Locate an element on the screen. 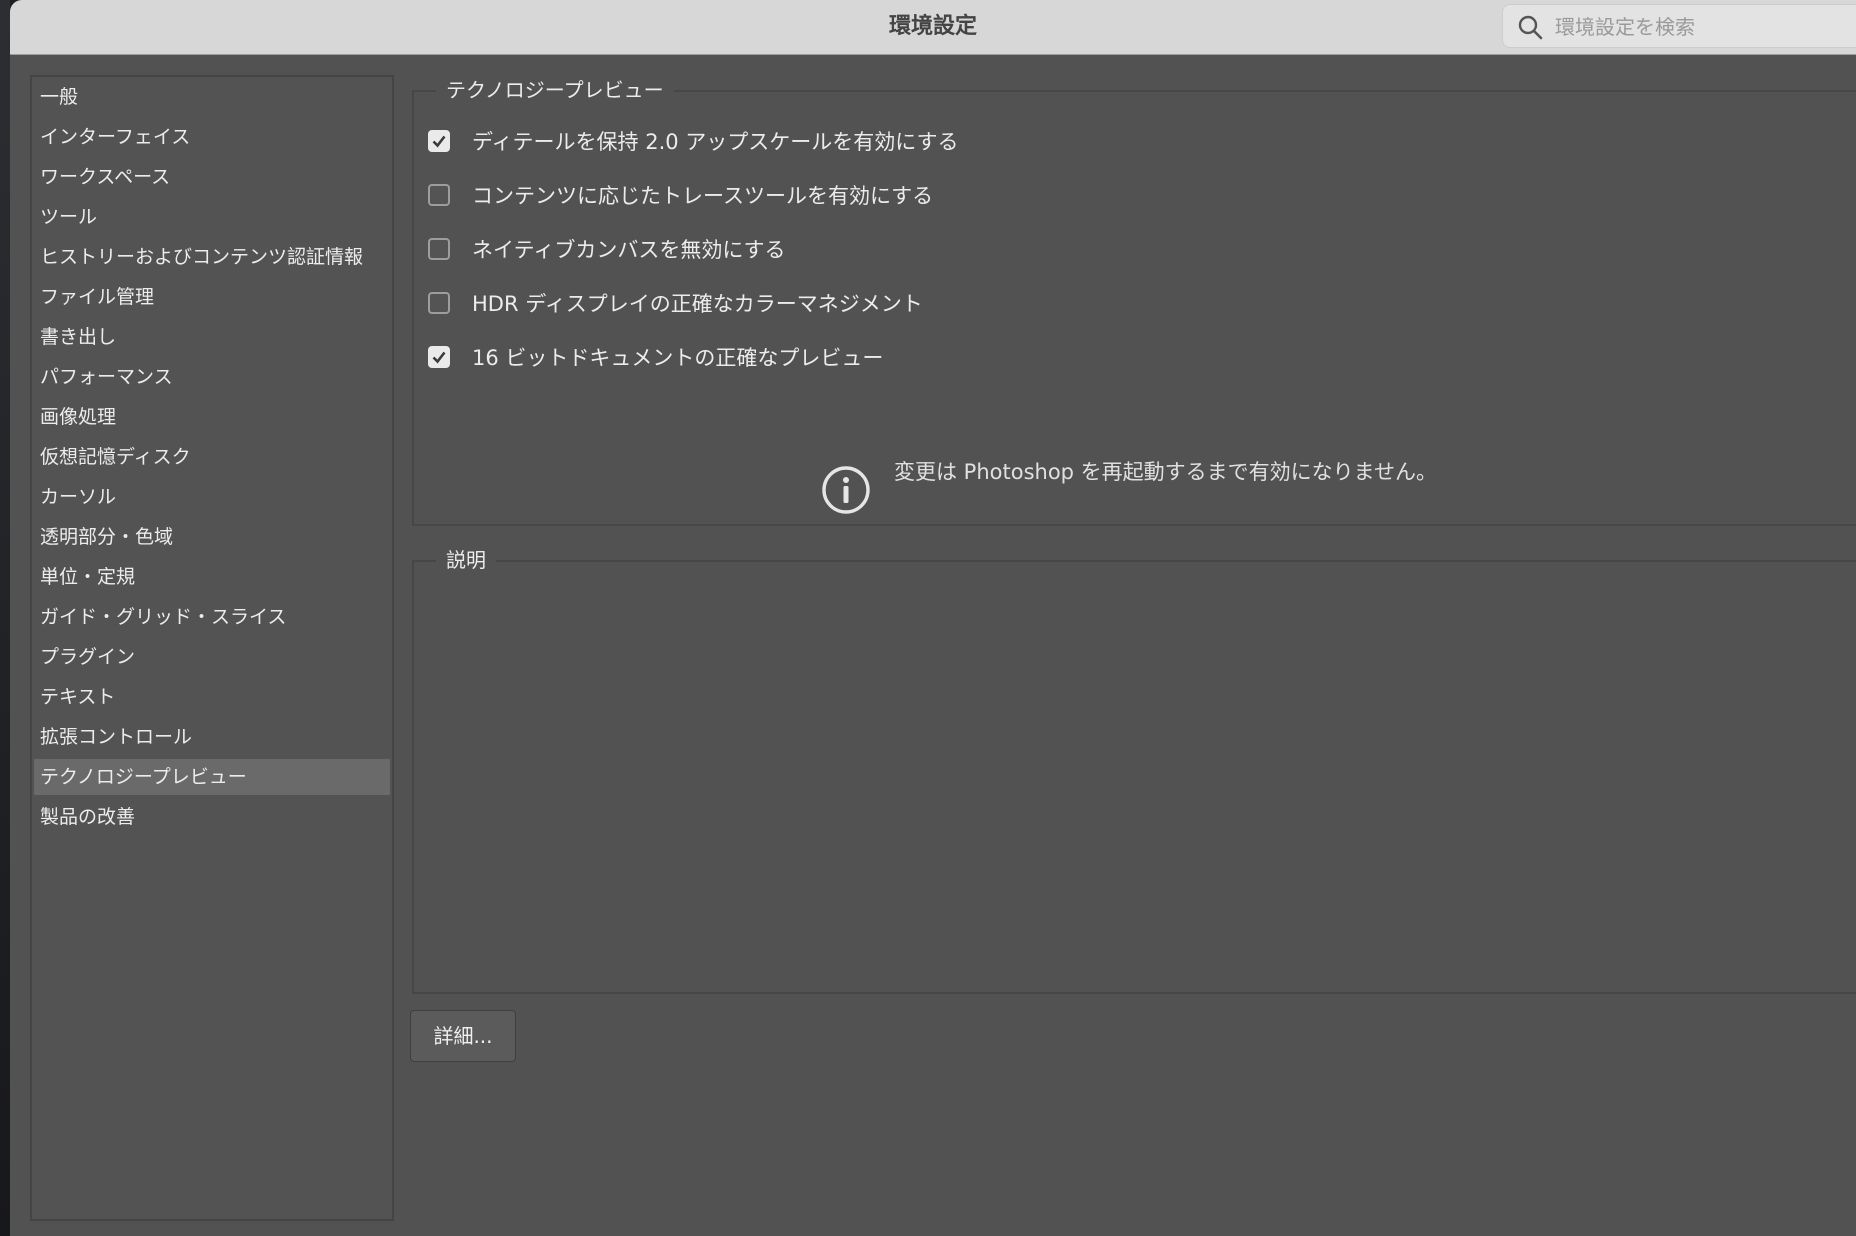 This screenshot has height=1236, width=1856. sidebar-item-performance: パフォーマンス is located at coordinates (212, 377).